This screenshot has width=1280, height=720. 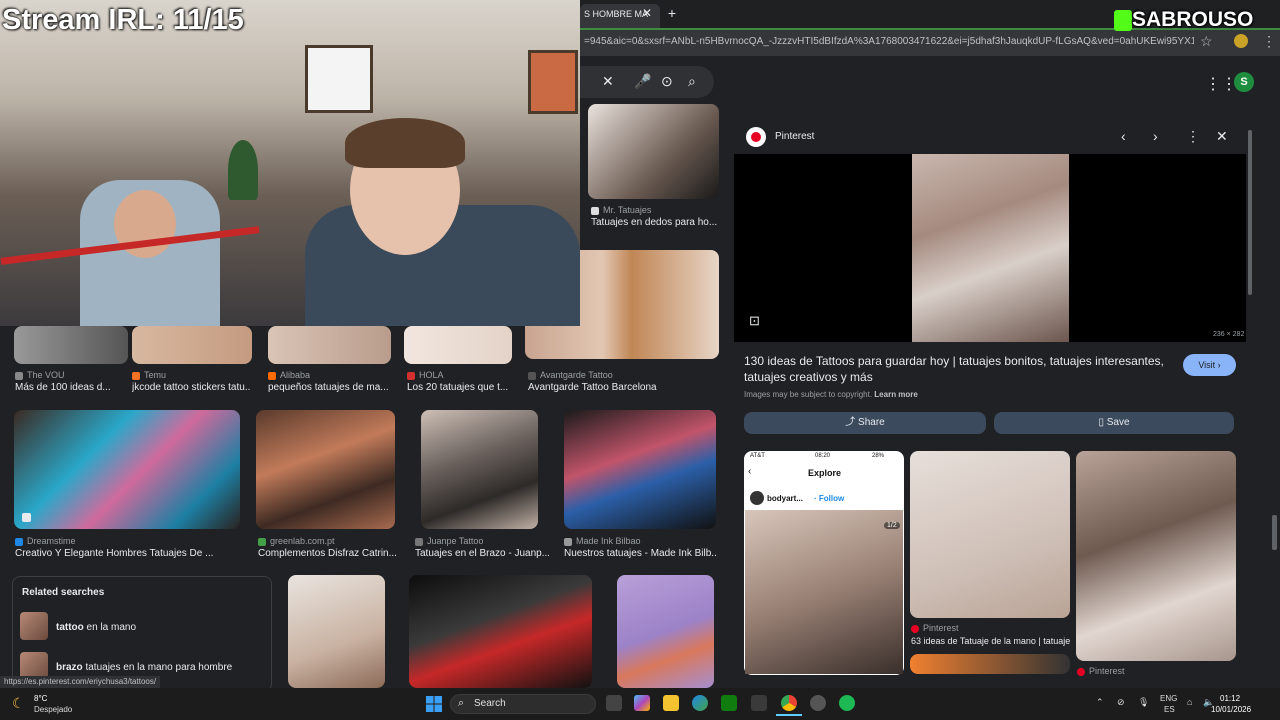 I want to click on visit-button: Visit ›, so click(x=1209, y=365).